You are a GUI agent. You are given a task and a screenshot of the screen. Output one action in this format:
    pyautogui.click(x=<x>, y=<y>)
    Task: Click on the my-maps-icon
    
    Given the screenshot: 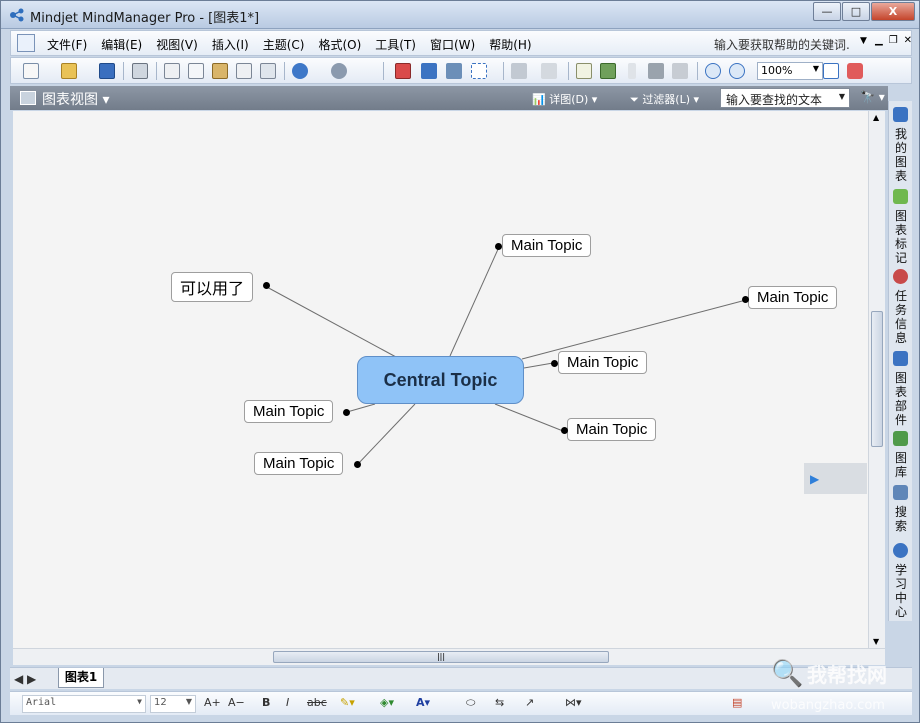 What is the action you would take?
    pyautogui.click(x=900, y=114)
    